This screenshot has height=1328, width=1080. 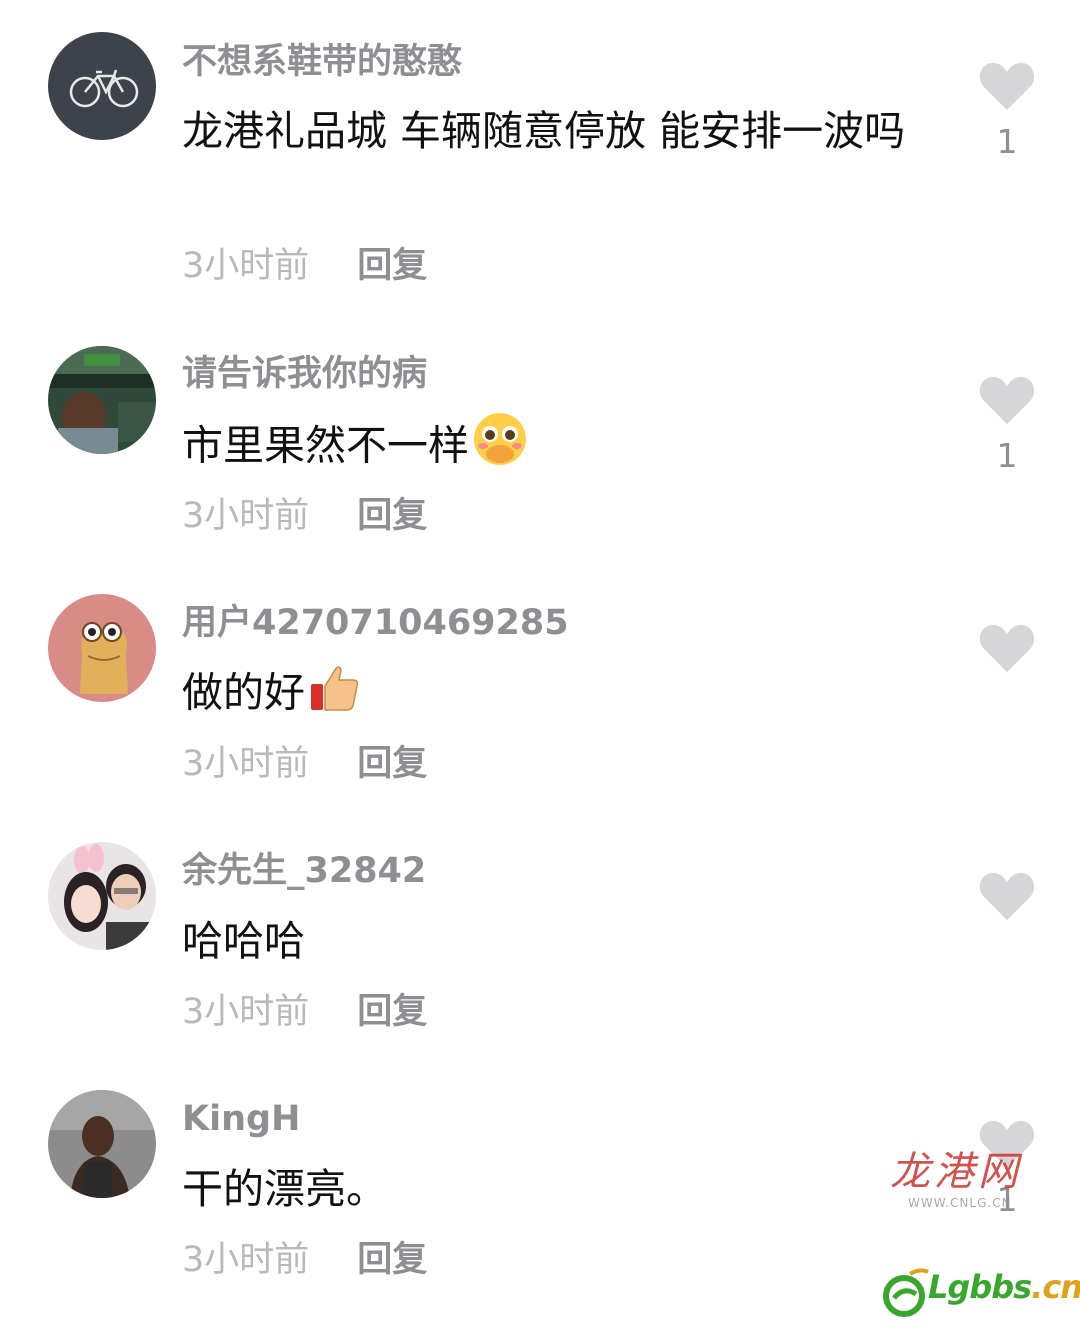 I want to click on person-photo-icon, so click(x=102, y=400).